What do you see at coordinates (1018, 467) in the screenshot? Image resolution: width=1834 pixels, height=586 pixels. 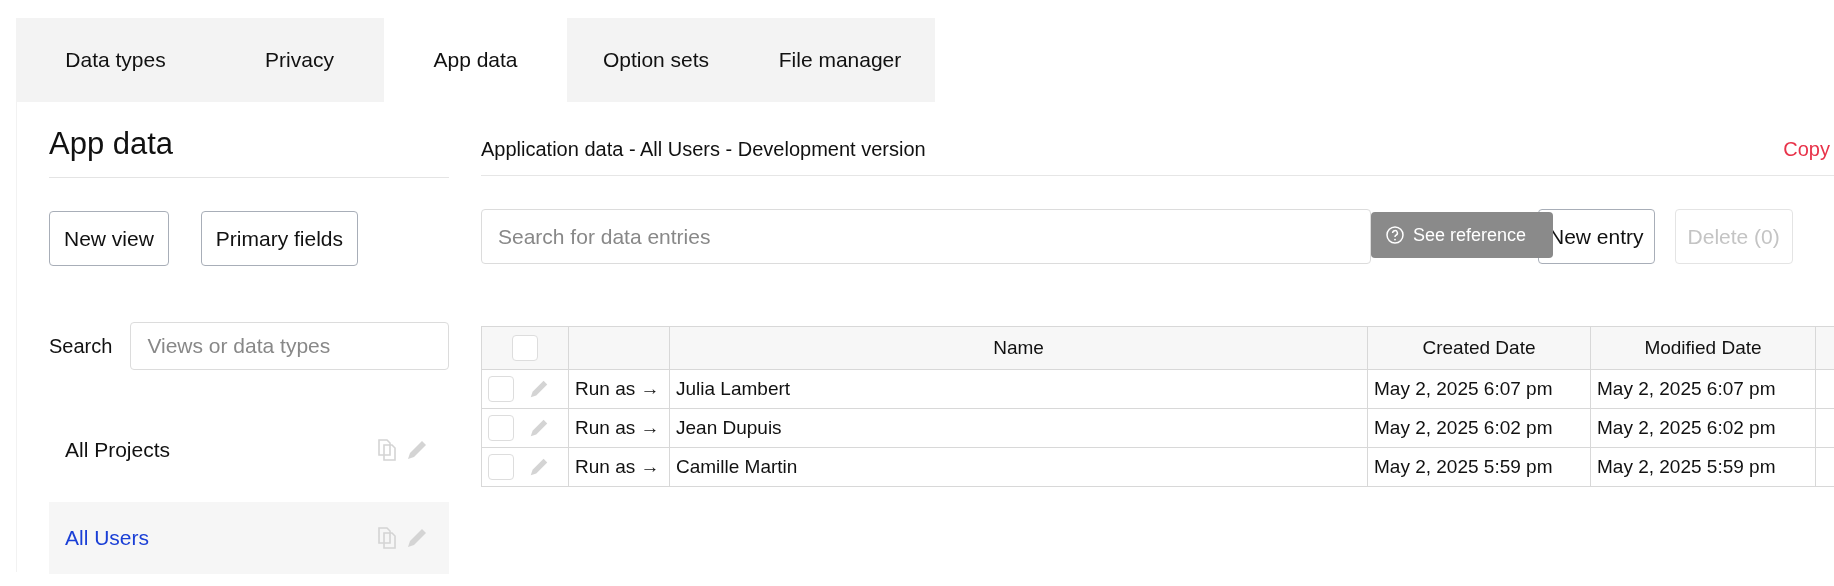 I see `table-cell: Camille Martin` at bounding box center [1018, 467].